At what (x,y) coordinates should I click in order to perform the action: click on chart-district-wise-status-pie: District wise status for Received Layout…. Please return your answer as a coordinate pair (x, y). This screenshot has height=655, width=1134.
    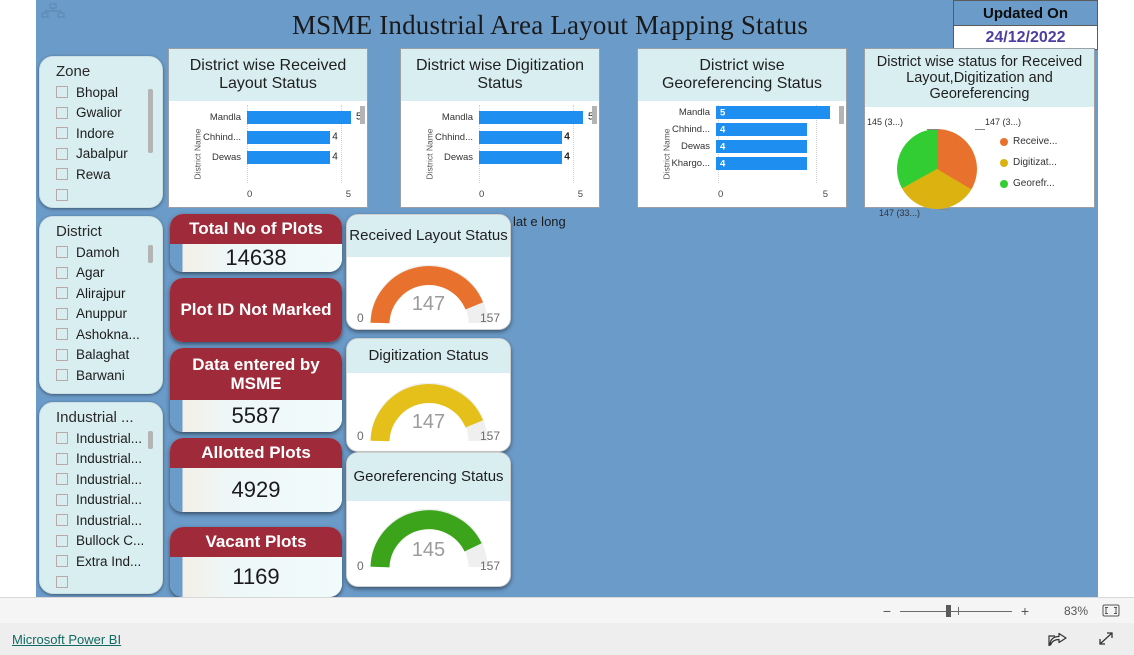
    Looking at the image, I should click on (979, 133).